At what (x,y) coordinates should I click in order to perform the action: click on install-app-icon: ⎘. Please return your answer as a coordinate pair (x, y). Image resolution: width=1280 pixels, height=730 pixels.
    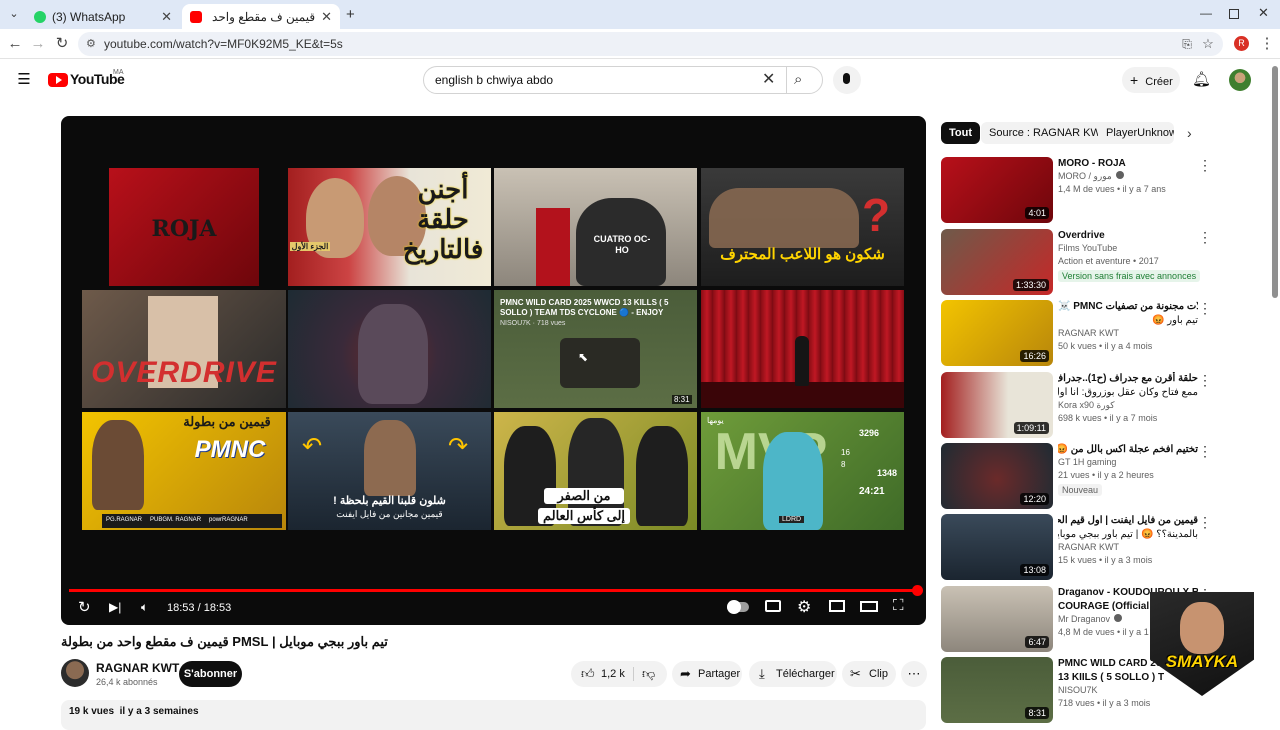
    Looking at the image, I should click on (1187, 44).